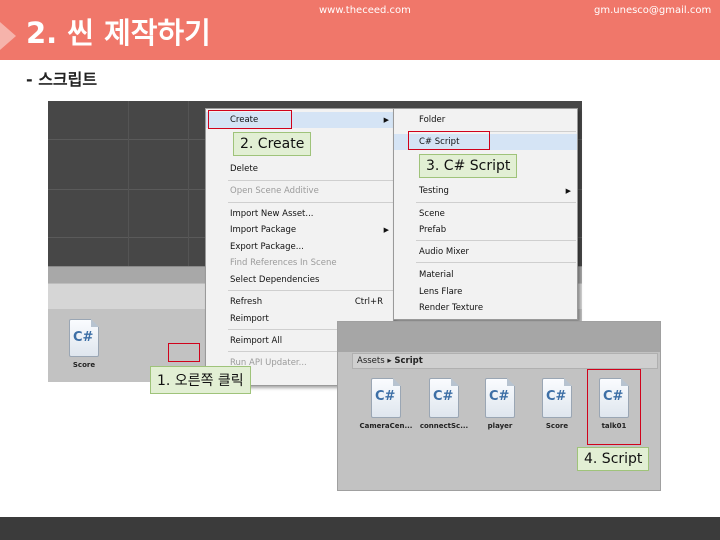 This screenshot has width=720, height=540. What do you see at coordinates (250, 119) in the screenshot?
I see `create-highlight-box` at bounding box center [250, 119].